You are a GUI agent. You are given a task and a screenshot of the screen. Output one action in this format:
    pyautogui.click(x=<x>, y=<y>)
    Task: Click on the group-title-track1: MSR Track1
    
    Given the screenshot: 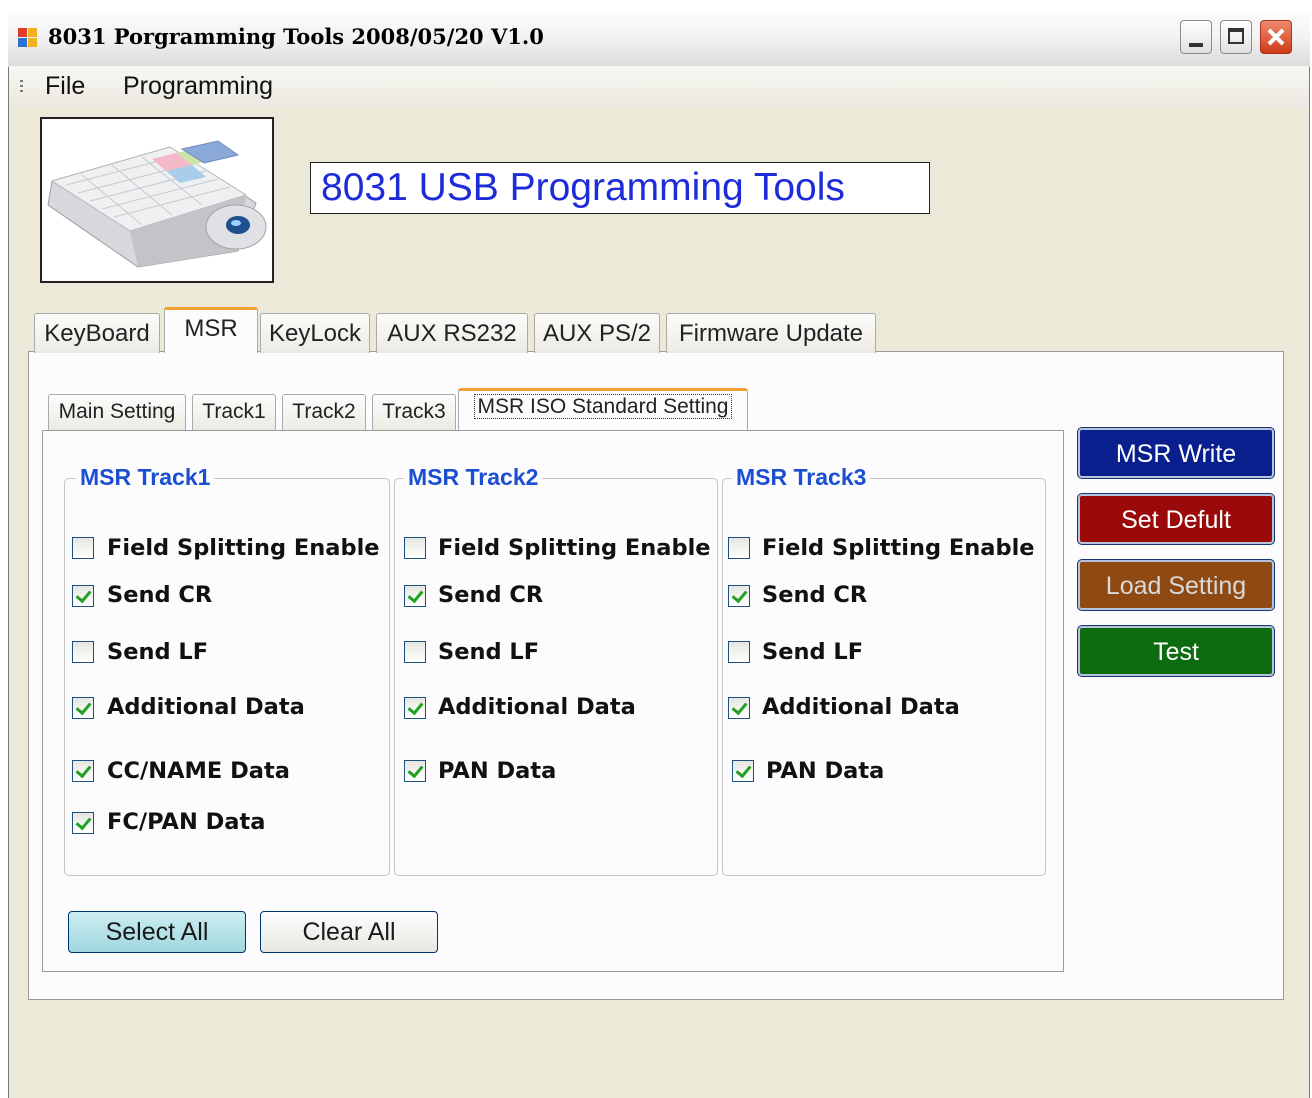 What is the action you would take?
    pyautogui.click(x=145, y=477)
    